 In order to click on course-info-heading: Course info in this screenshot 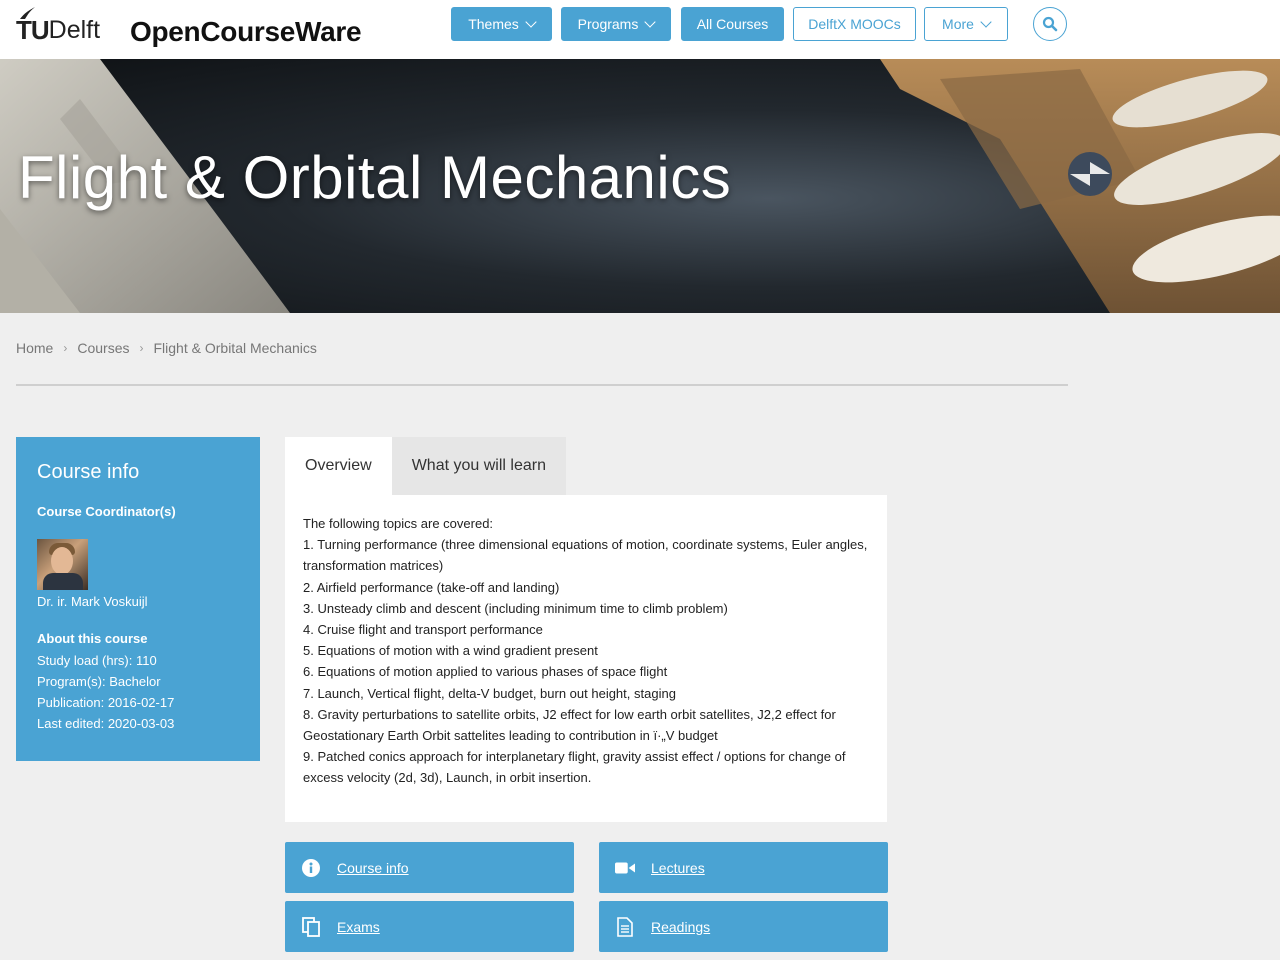, I will do `click(88, 472)`.